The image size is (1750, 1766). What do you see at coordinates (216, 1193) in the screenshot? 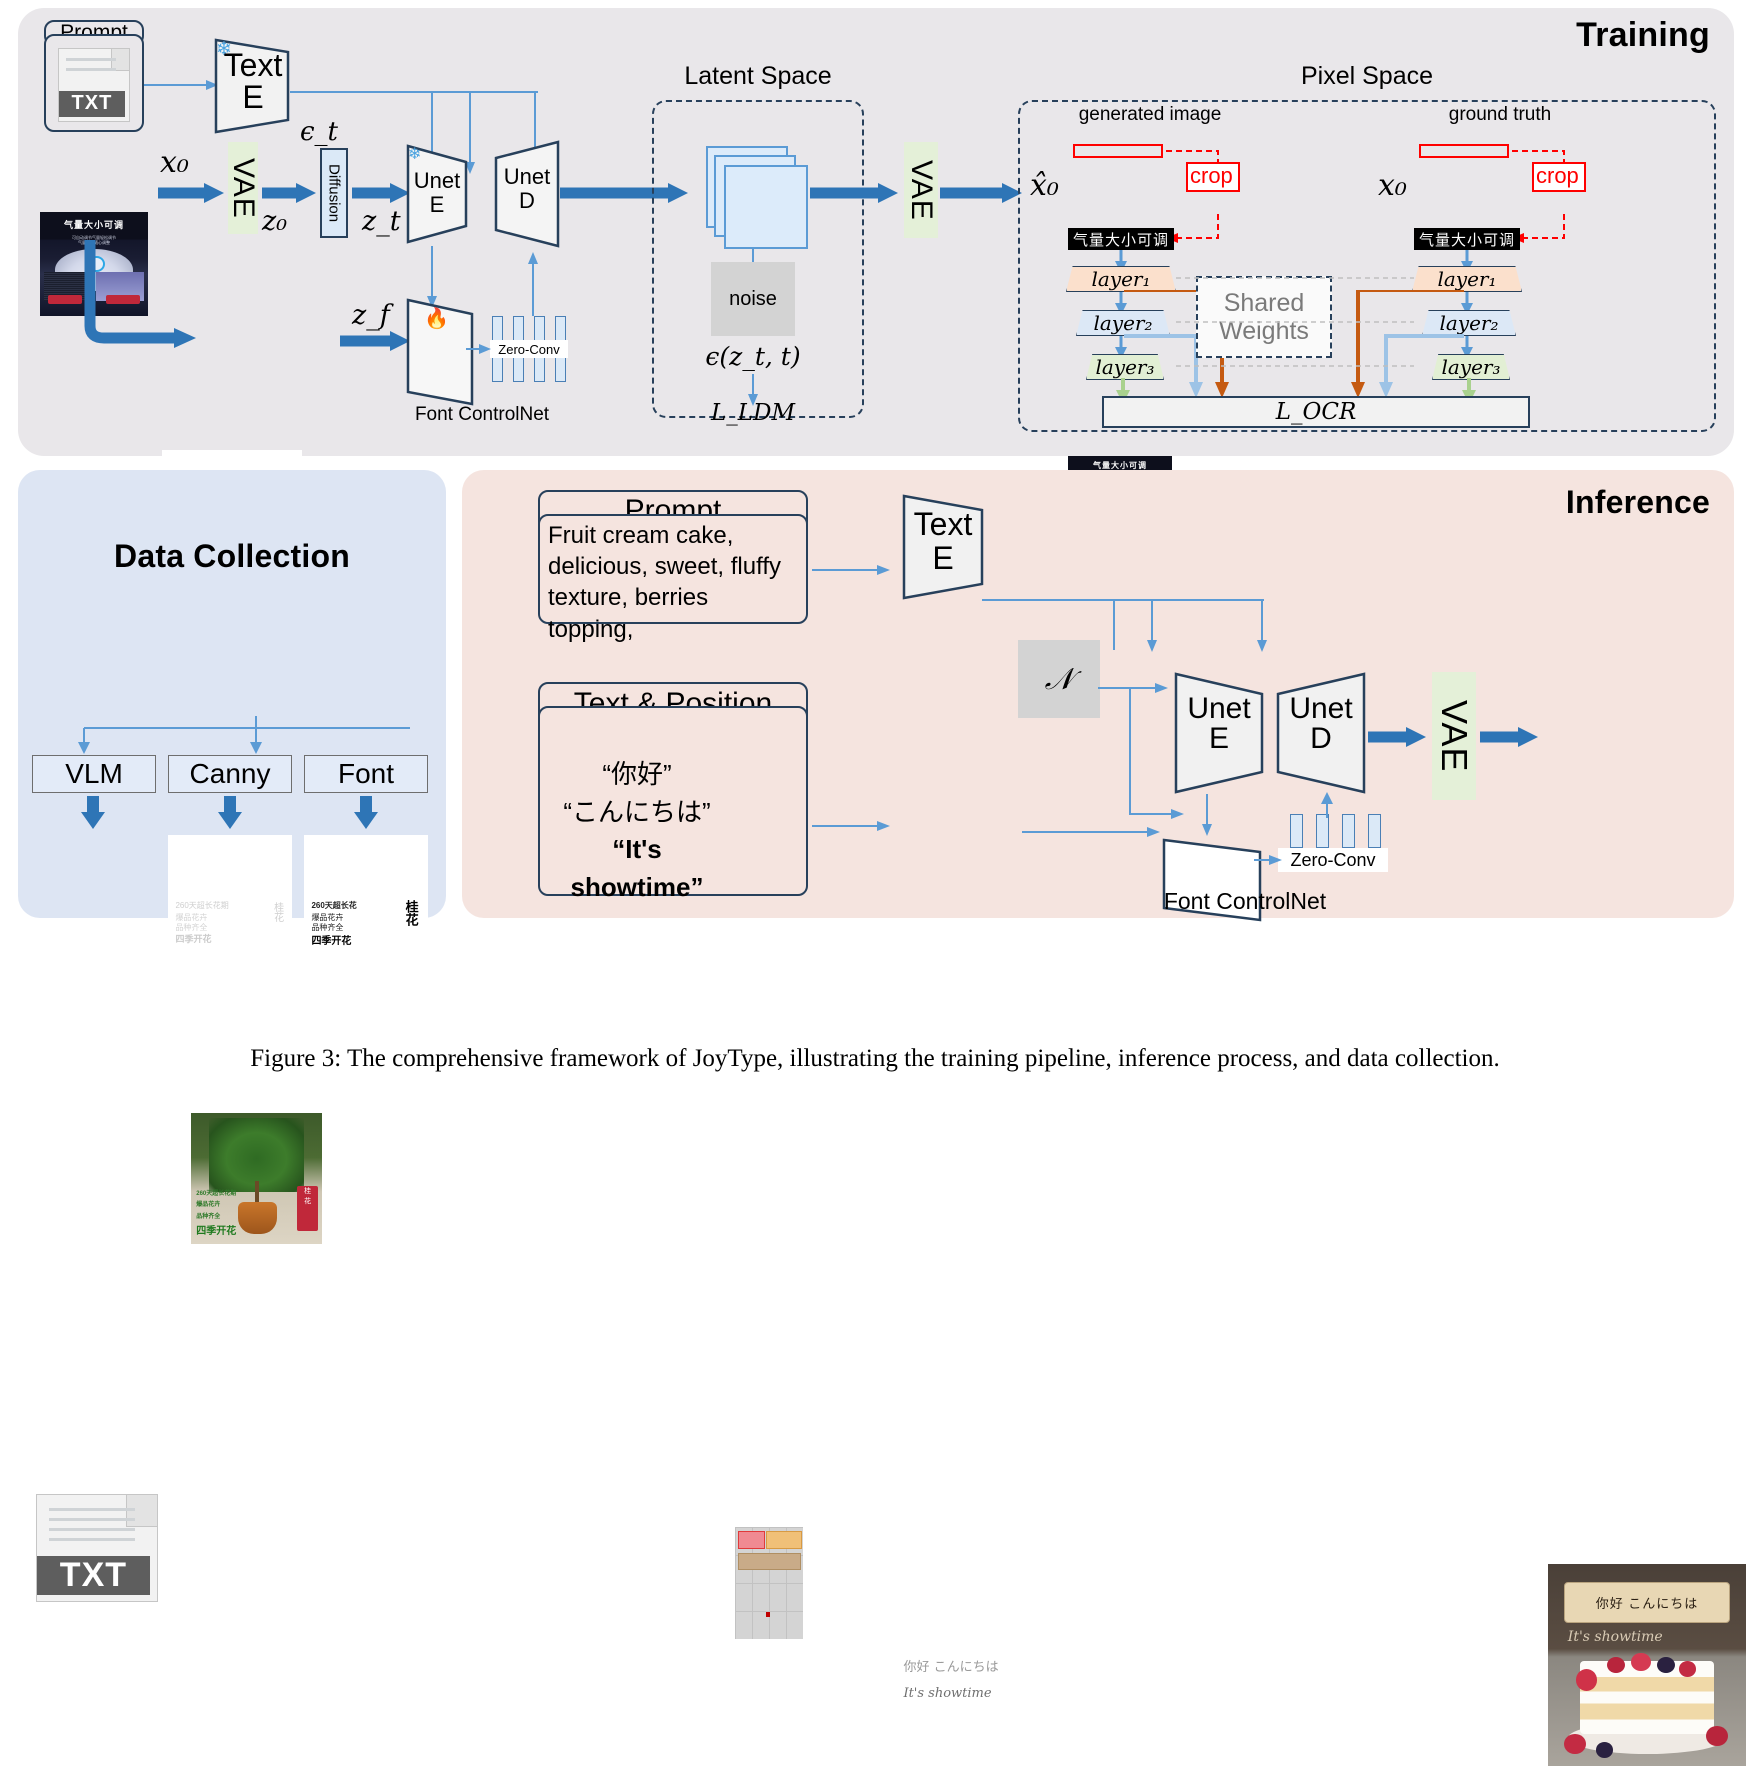
I see `plant-feature-0: 260天超长花期` at bounding box center [216, 1193].